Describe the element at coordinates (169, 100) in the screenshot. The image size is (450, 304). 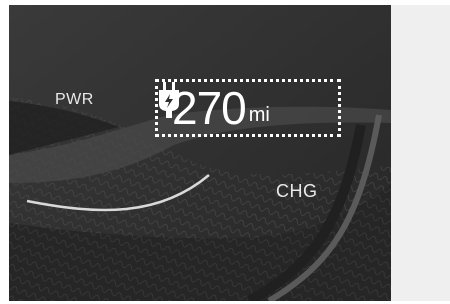
I see `ev-plug-icon` at that location.